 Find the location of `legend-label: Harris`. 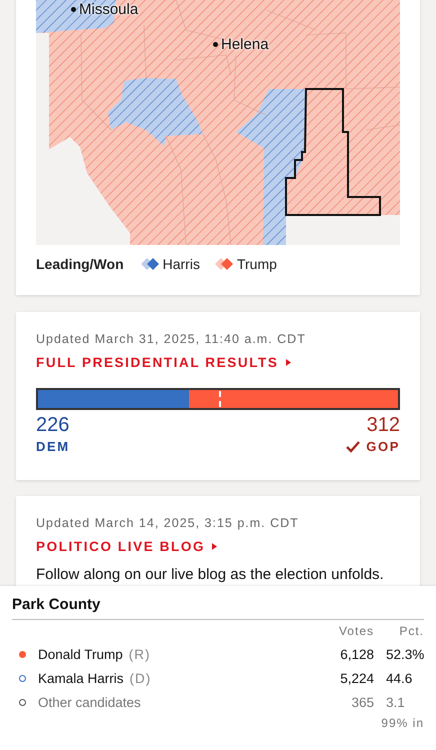

legend-label: Harris is located at coordinates (181, 264).